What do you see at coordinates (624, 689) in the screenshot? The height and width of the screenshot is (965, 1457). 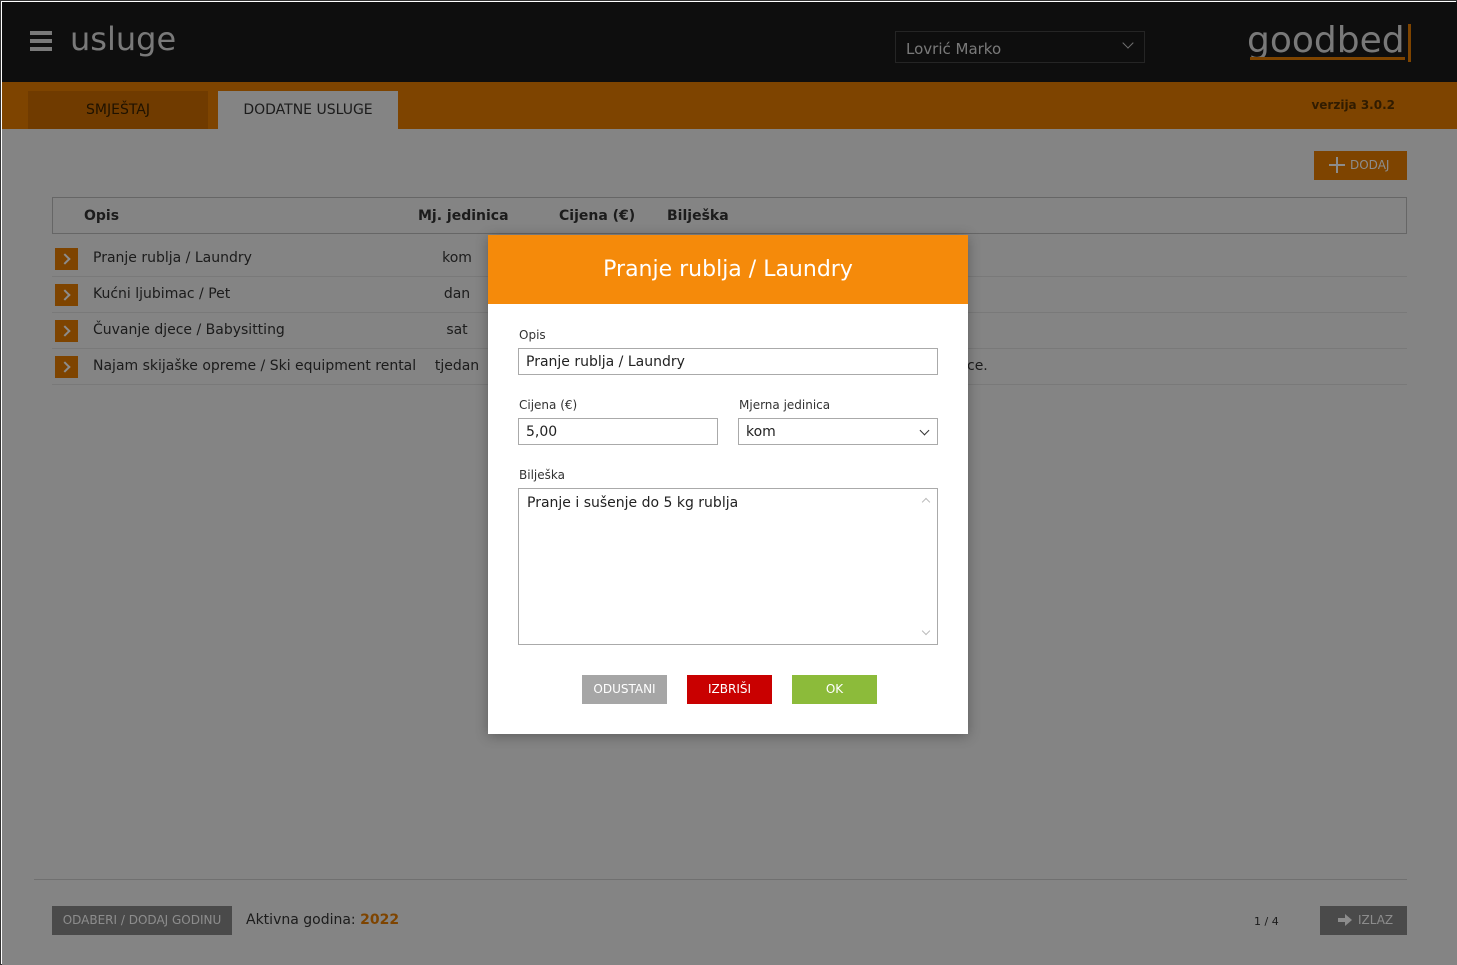 I see `cancel-button: ODUSTANI` at bounding box center [624, 689].